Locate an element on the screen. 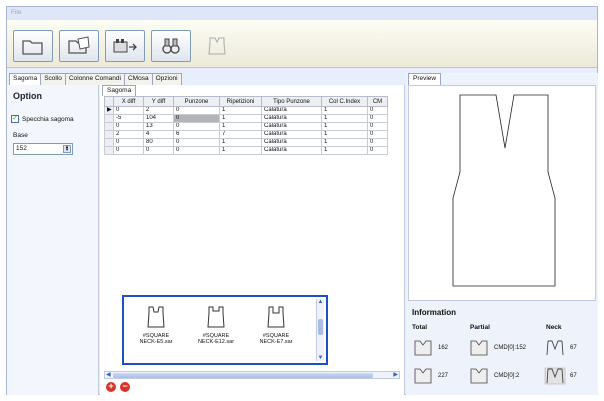  cell: 7 is located at coordinates (240, 134).